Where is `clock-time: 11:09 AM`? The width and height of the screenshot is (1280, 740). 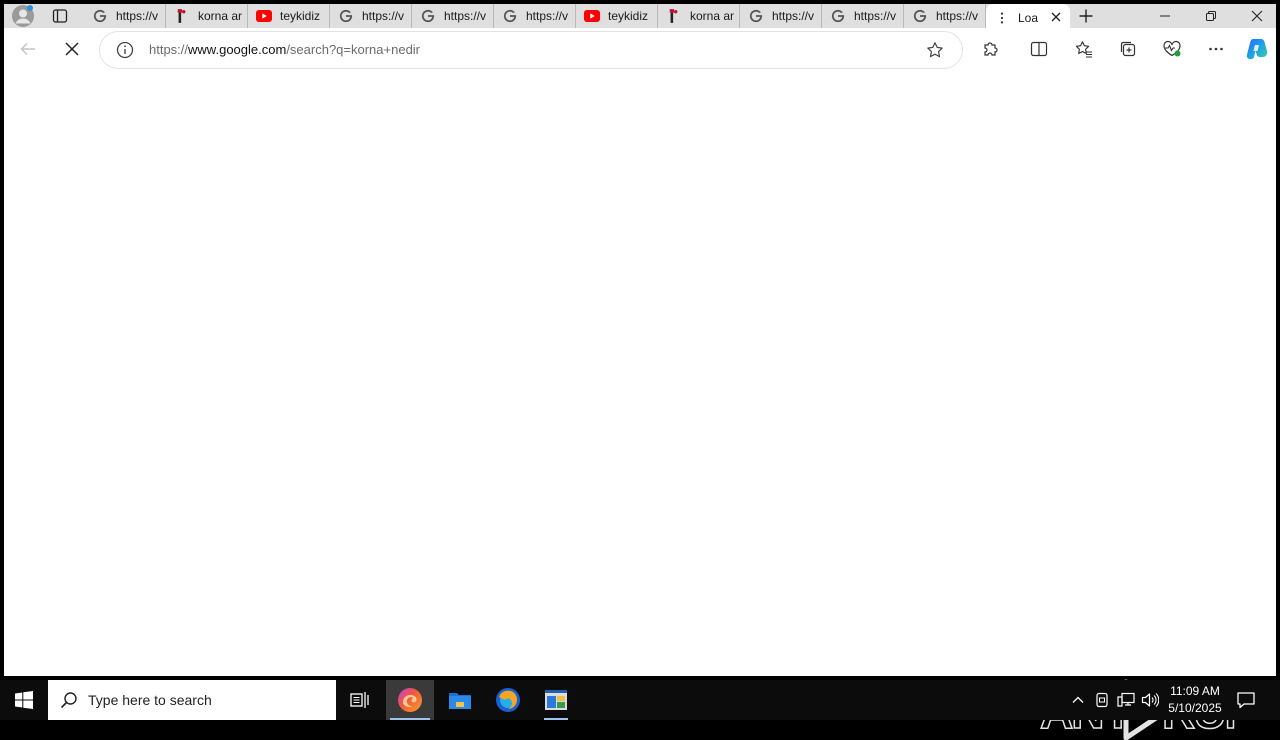 clock-time: 11:09 AM is located at coordinates (1195, 691).